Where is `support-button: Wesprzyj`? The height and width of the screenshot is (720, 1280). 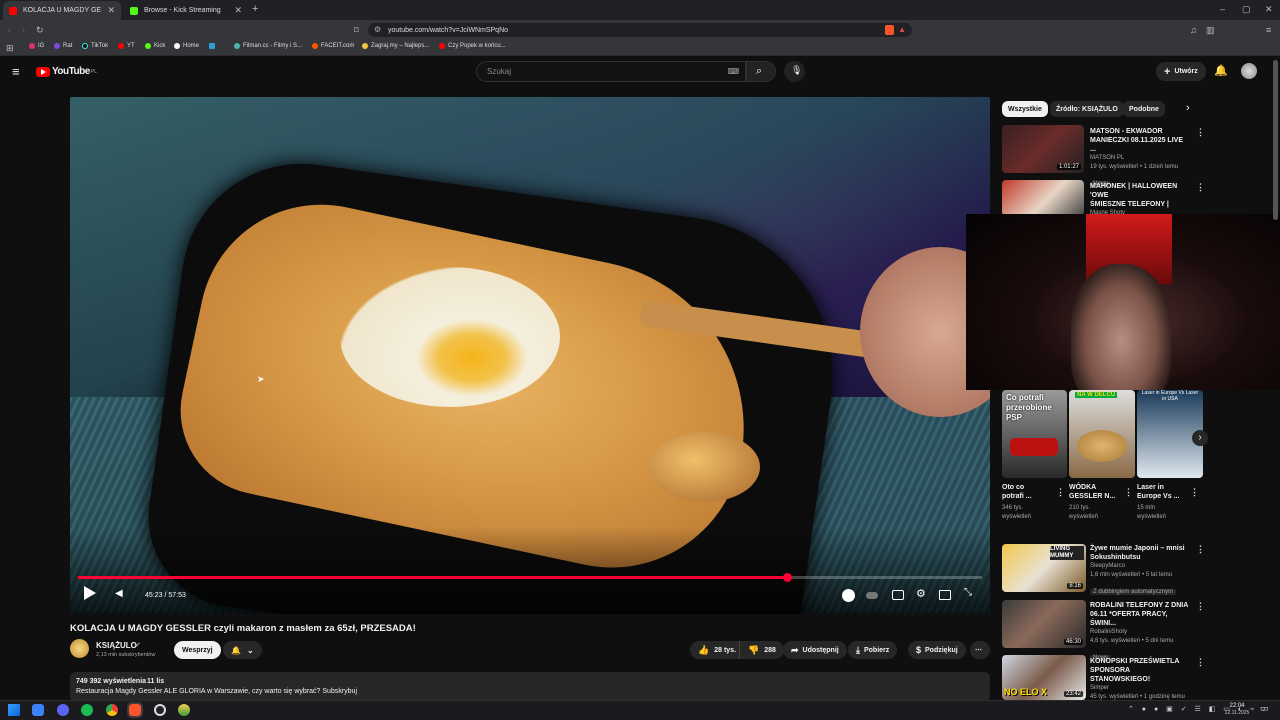
support-button: Wesprzyj is located at coordinates (197, 650).